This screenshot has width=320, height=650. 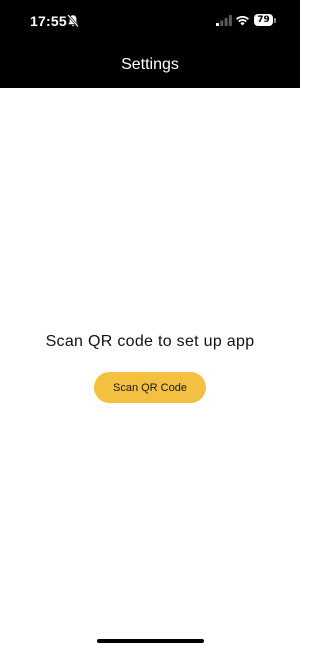 What do you see at coordinates (48, 21) in the screenshot?
I see `status-time: 17:55` at bounding box center [48, 21].